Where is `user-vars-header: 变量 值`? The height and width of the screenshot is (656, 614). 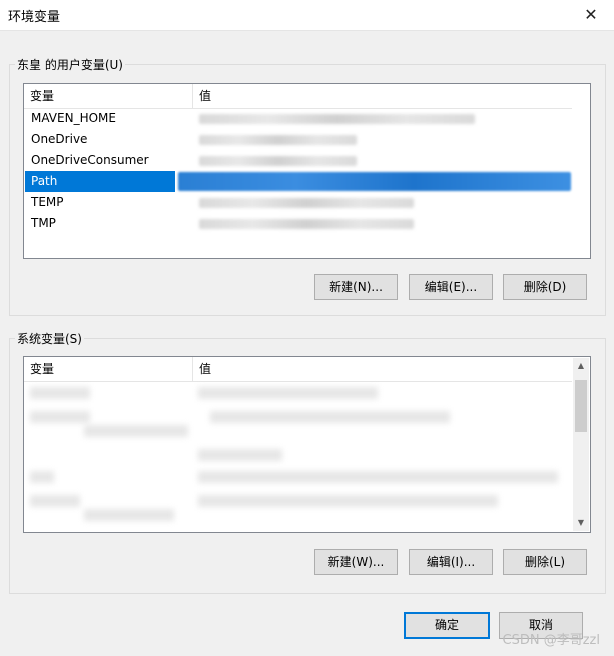
user-vars-header: 变量 值 is located at coordinates (298, 96).